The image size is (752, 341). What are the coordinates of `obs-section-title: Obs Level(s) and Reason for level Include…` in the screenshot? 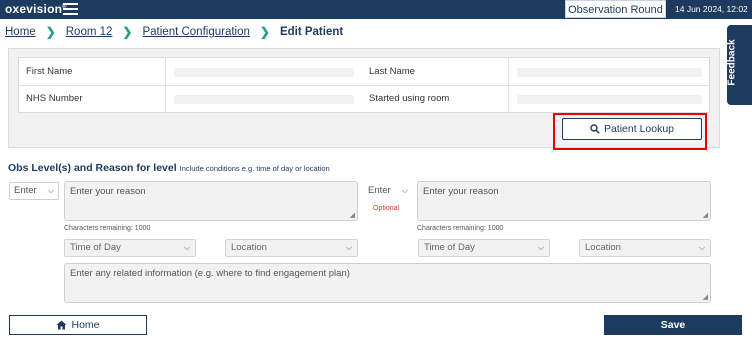 It's located at (169, 168).